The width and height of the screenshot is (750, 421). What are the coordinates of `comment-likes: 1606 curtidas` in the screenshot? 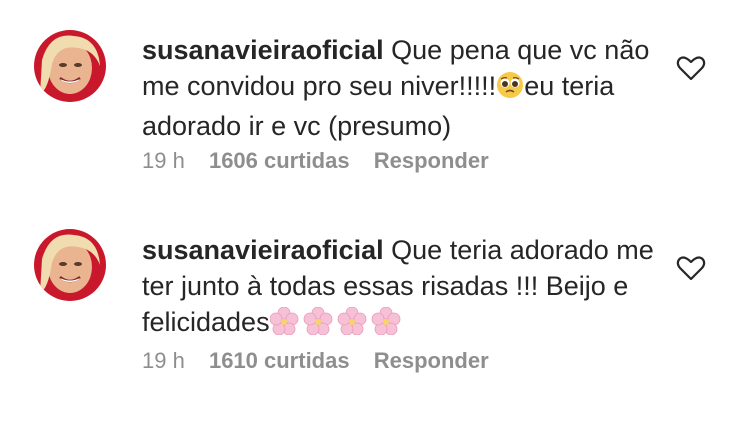 It's located at (279, 161).